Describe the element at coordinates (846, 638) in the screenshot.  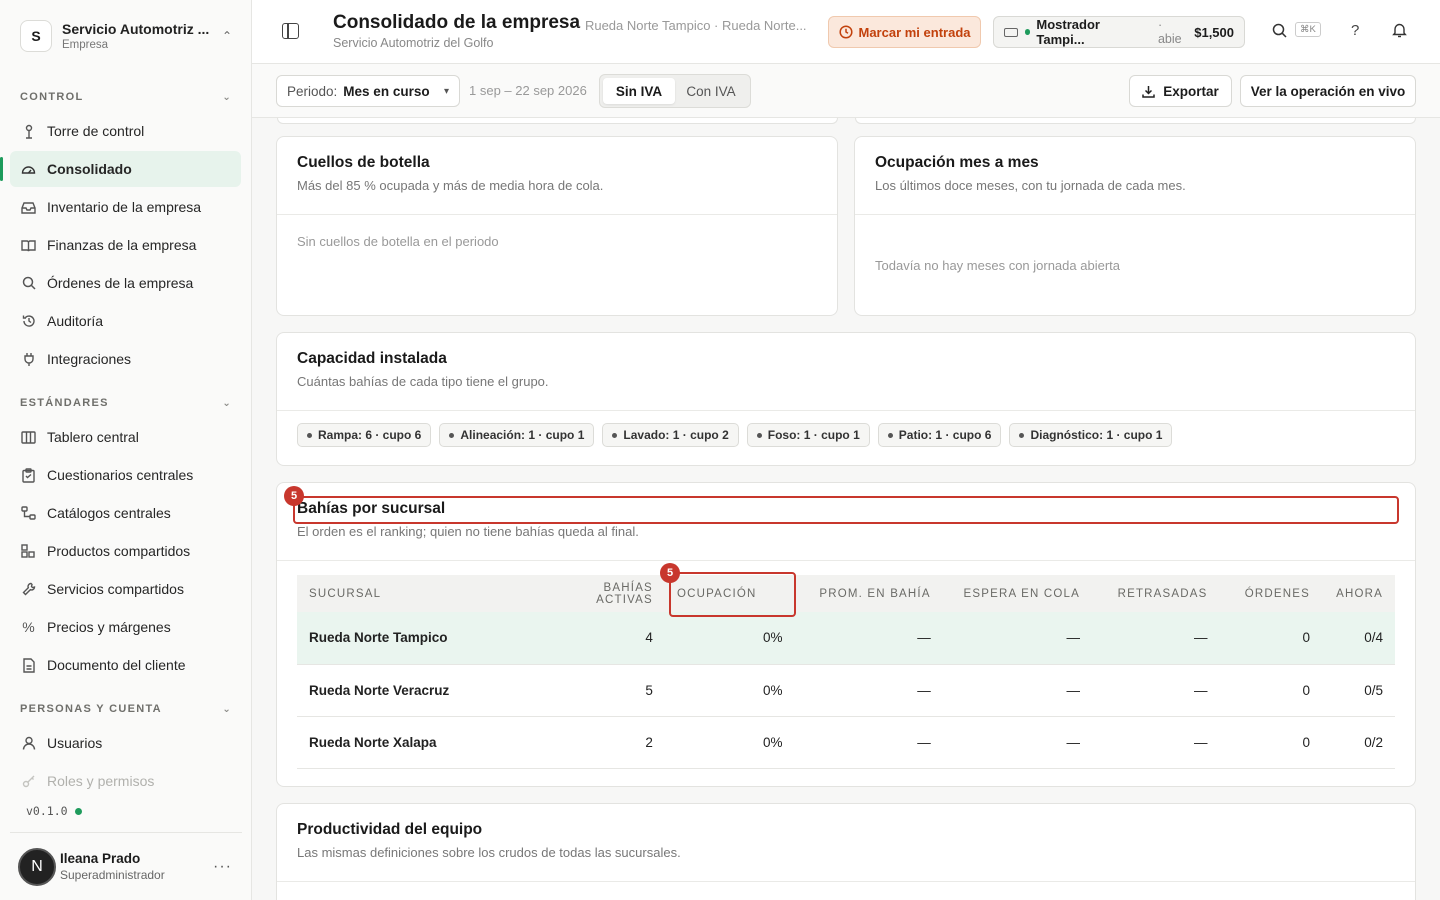
I see `table-row: Rueda Norte Tampico 4 0% — — — 0 0/4` at that location.